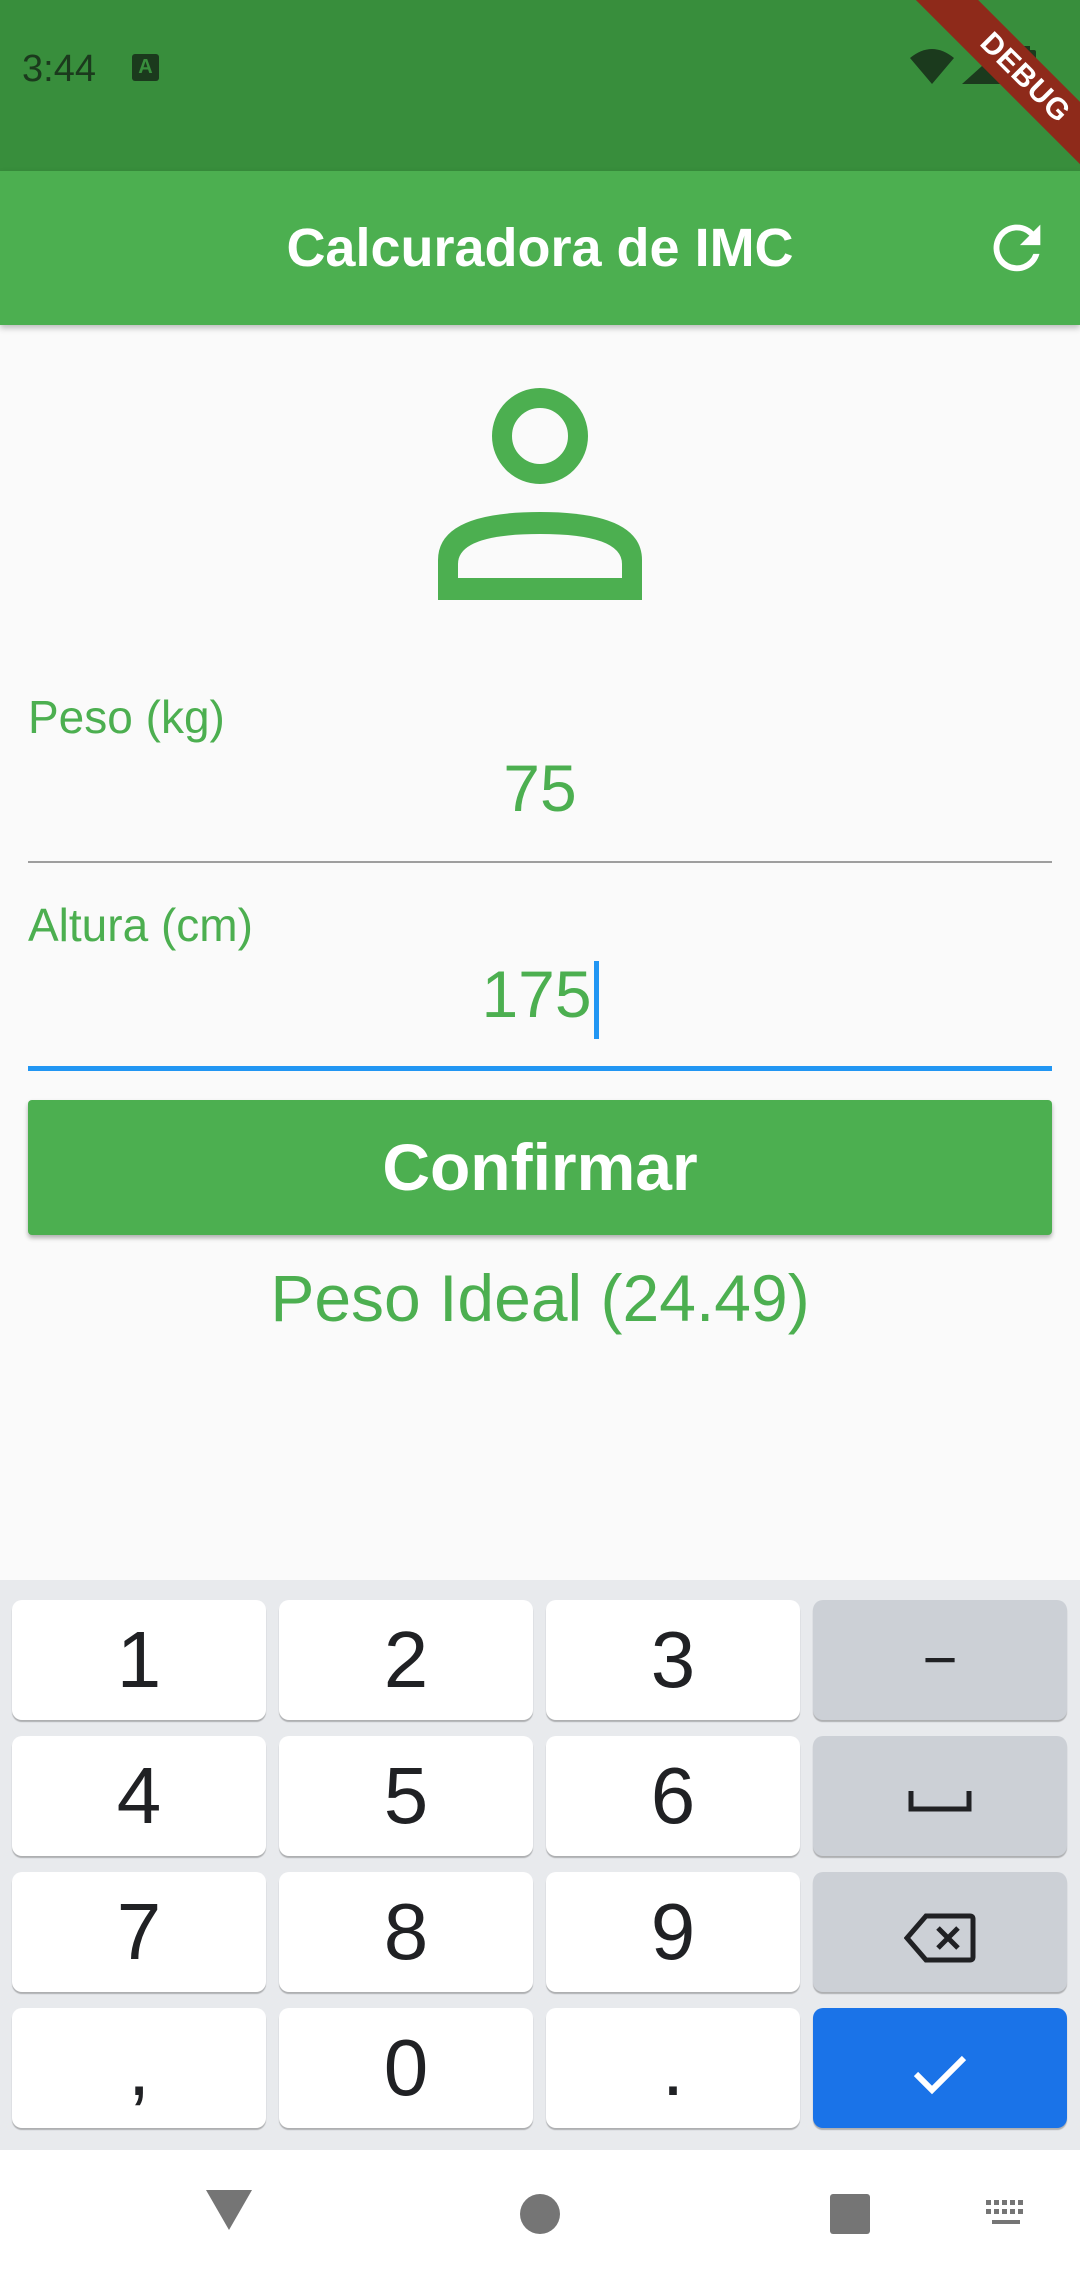 This screenshot has height=2280, width=1080. What do you see at coordinates (145, 67) in the screenshot?
I see `notification-icon: A` at bounding box center [145, 67].